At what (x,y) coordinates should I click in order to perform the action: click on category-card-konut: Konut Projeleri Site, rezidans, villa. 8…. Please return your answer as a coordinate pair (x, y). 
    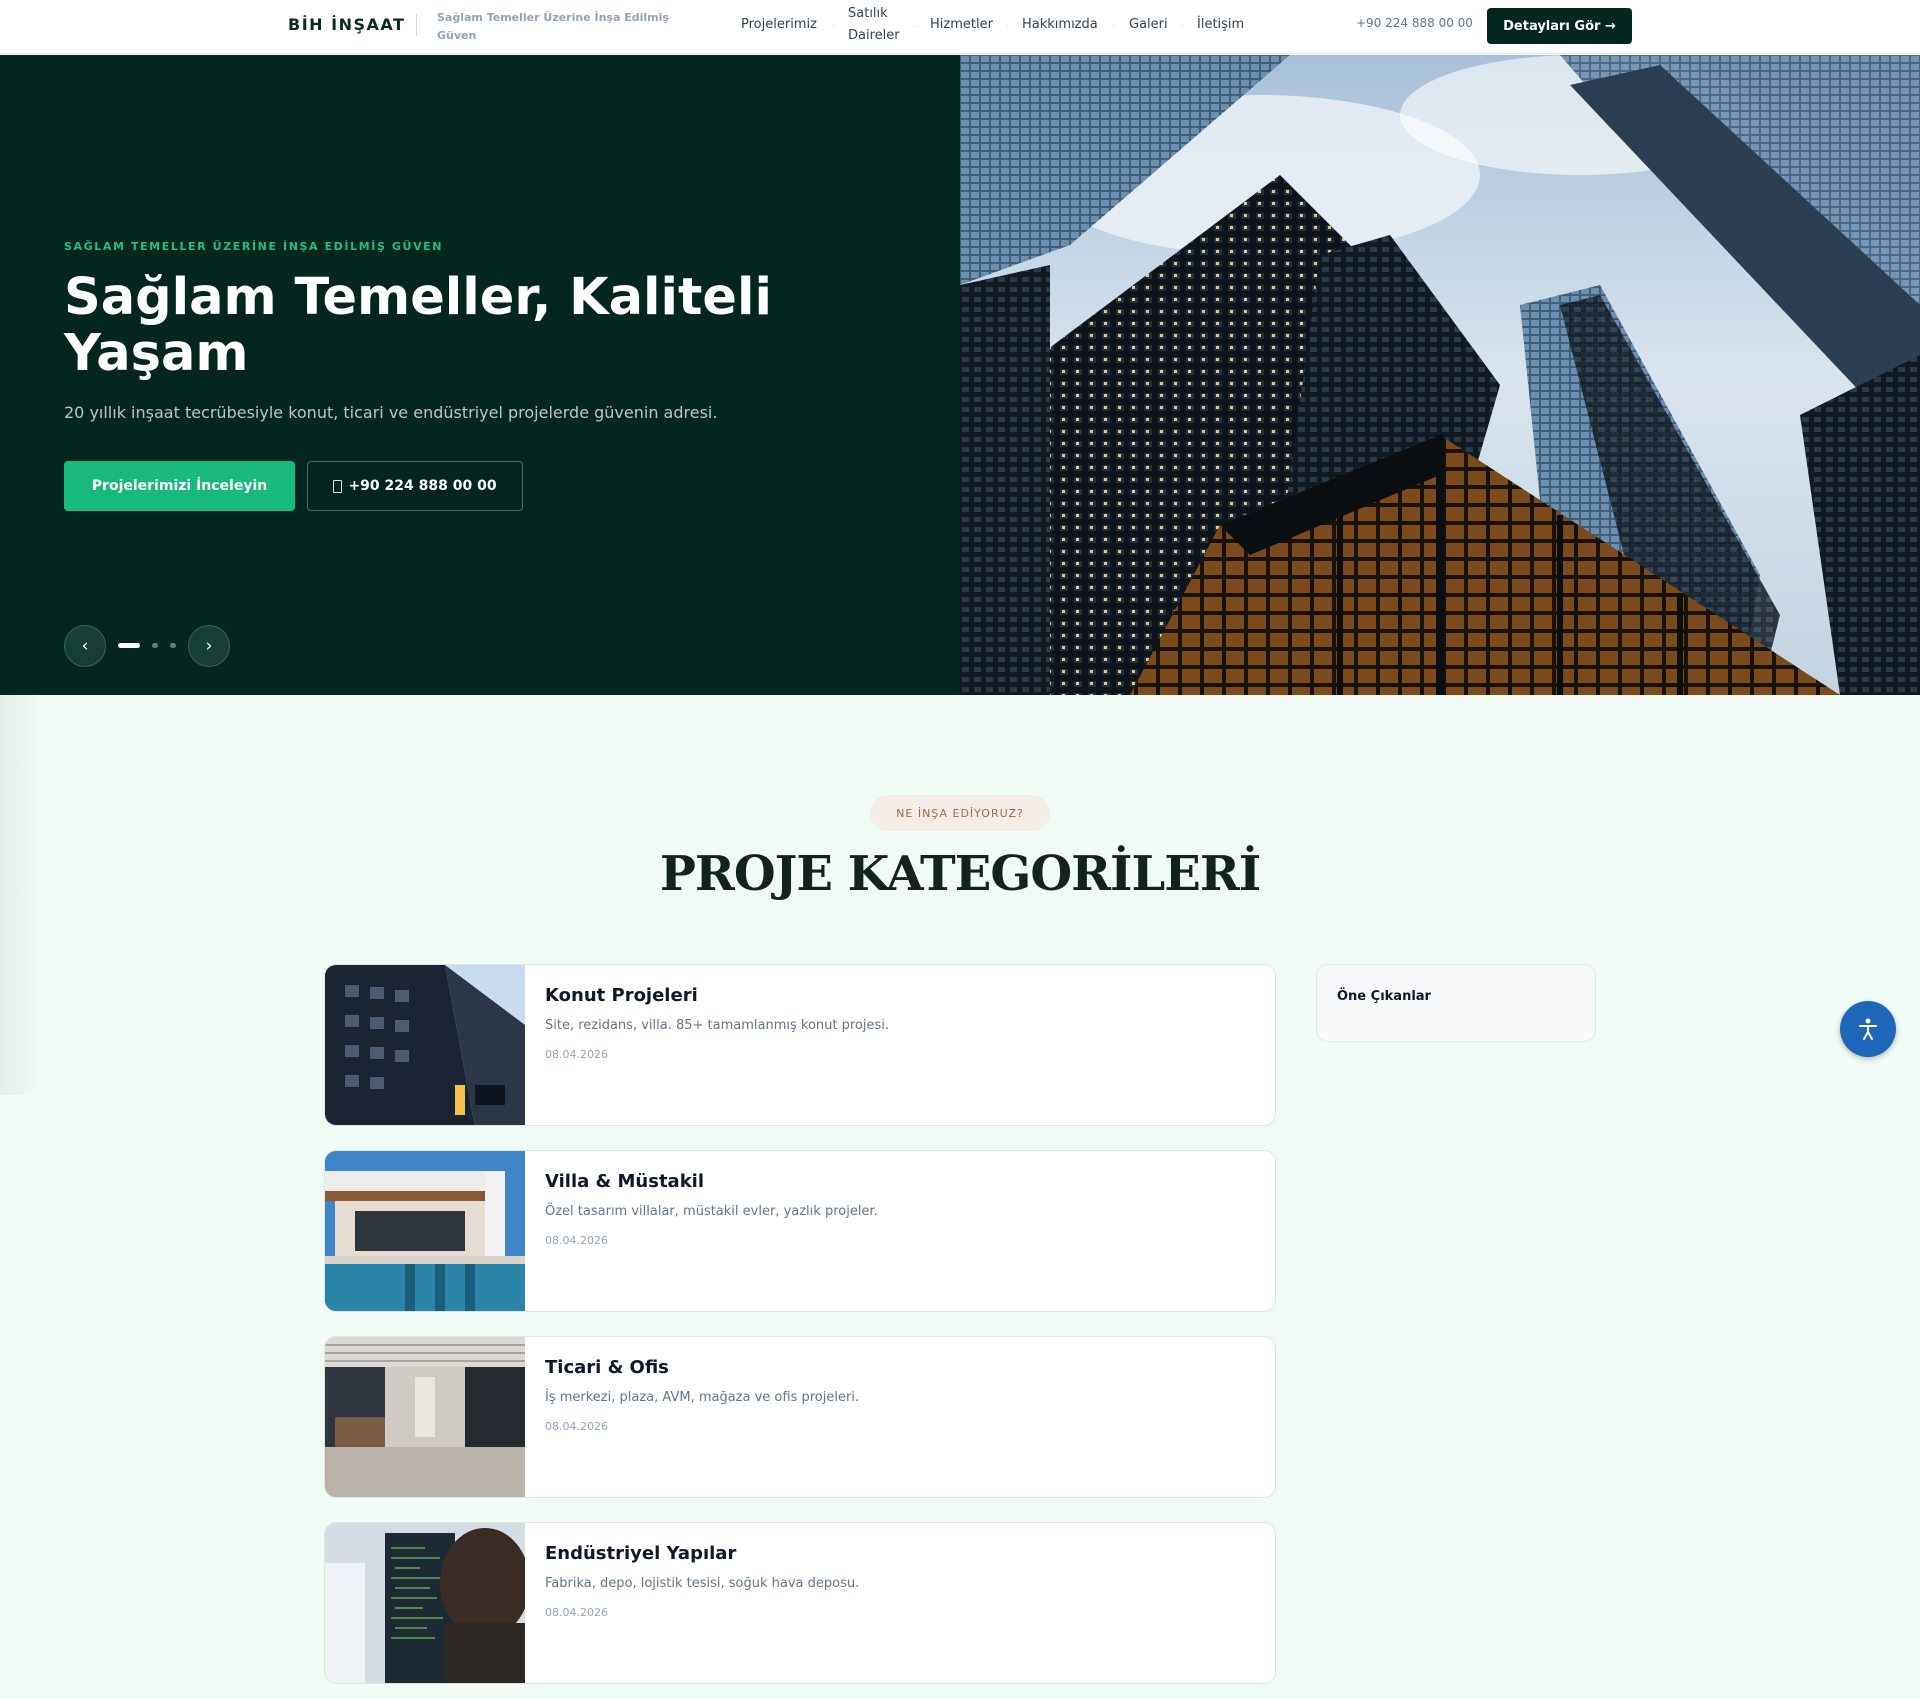
    Looking at the image, I should click on (800, 1045).